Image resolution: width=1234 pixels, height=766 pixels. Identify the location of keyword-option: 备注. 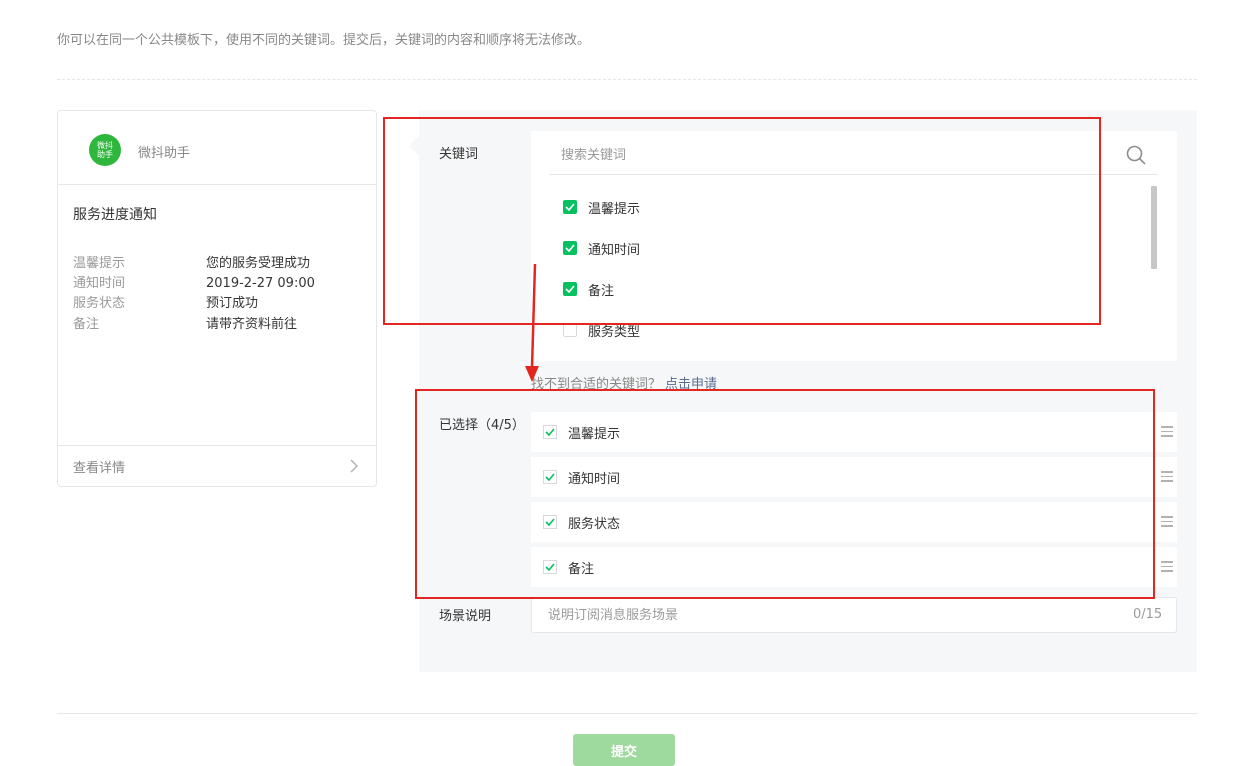
(588, 289).